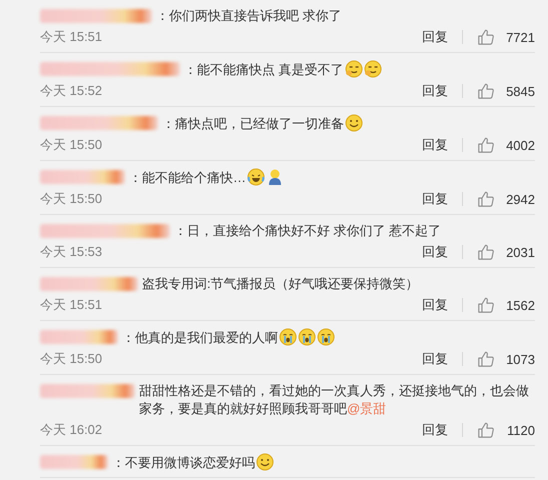  What do you see at coordinates (71, 251) in the screenshot?
I see `comment-time: 今天 15:53` at bounding box center [71, 251].